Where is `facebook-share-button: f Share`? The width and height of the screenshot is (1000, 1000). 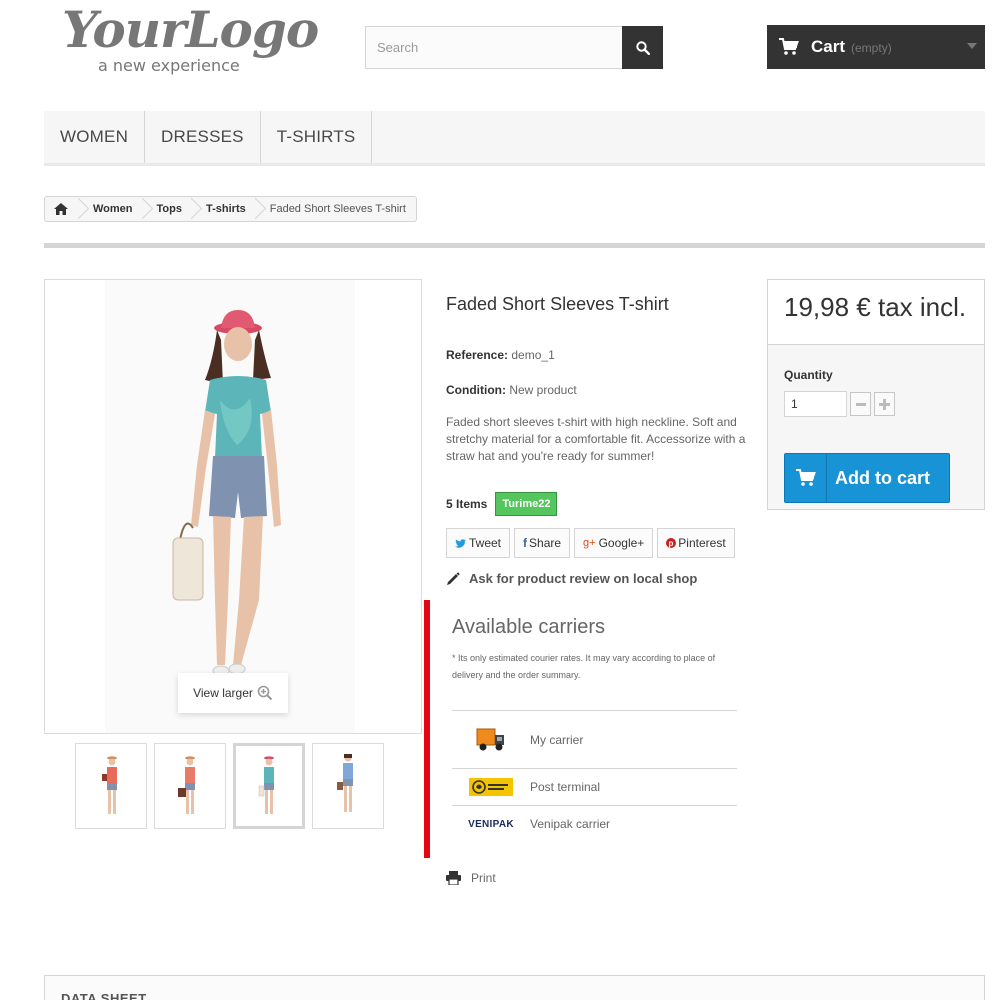 facebook-share-button: f Share is located at coordinates (542, 543).